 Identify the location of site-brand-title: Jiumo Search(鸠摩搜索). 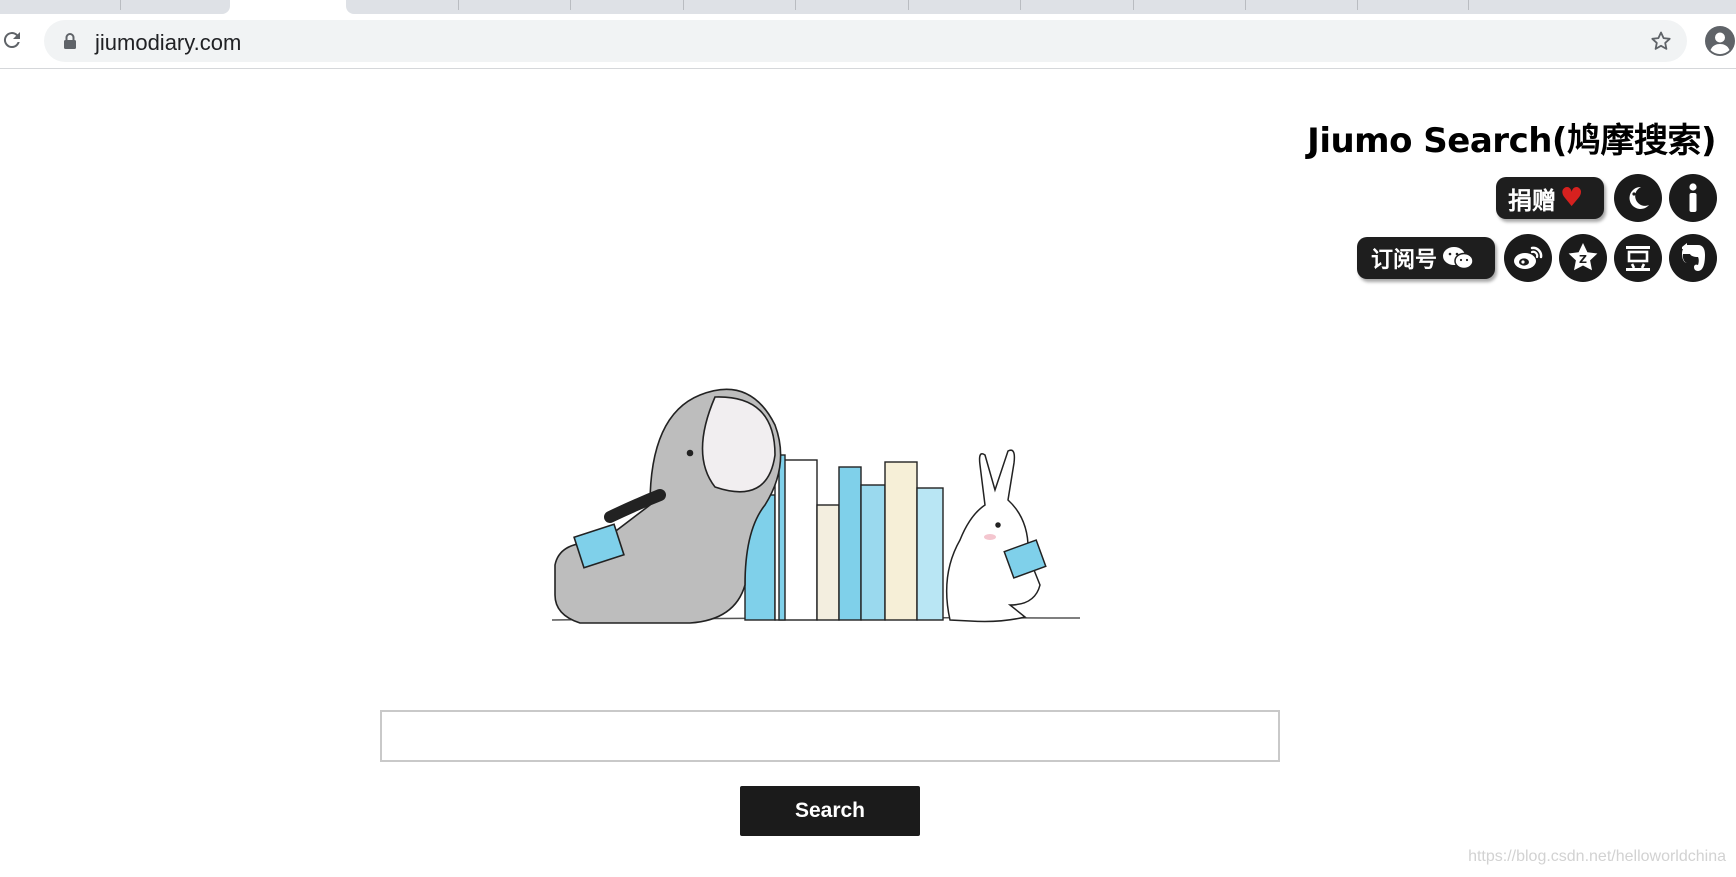
(1511, 141).